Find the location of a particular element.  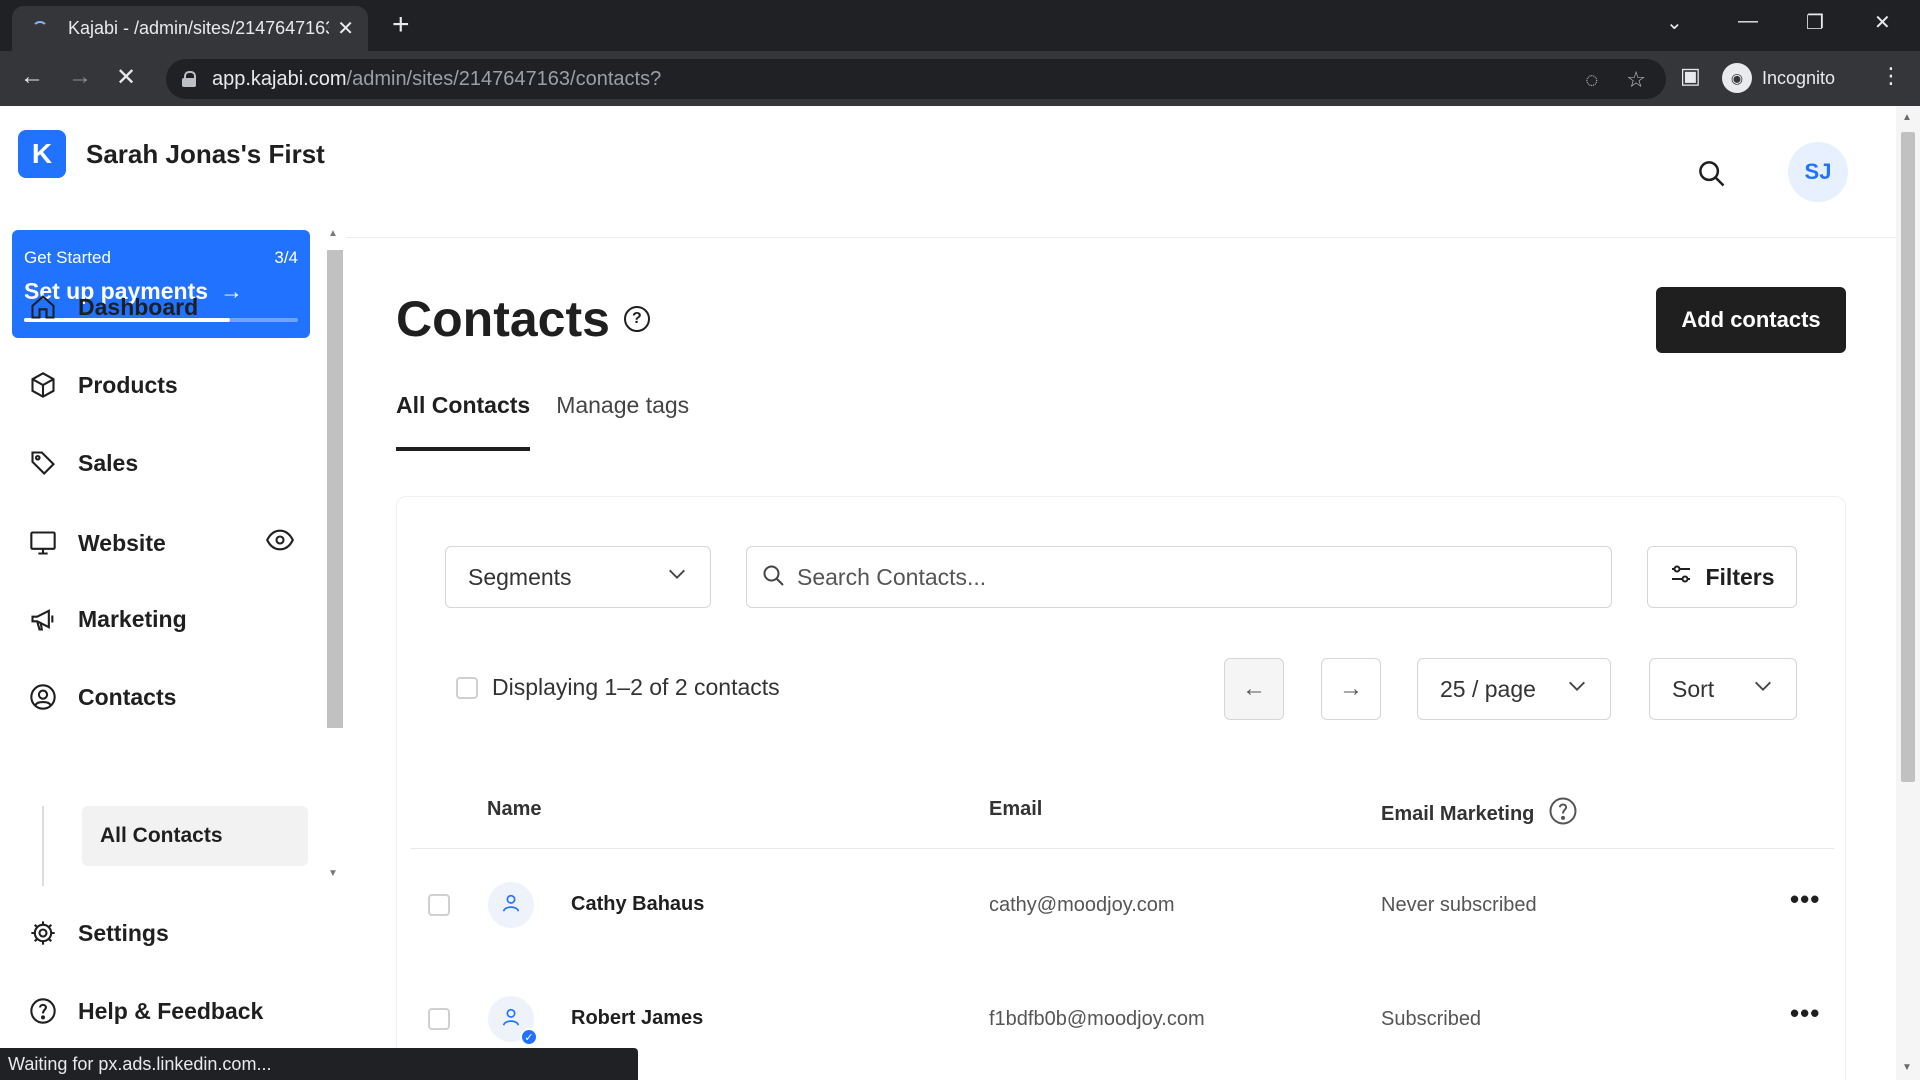

page-scroll-thumb is located at coordinates (1908, 457).